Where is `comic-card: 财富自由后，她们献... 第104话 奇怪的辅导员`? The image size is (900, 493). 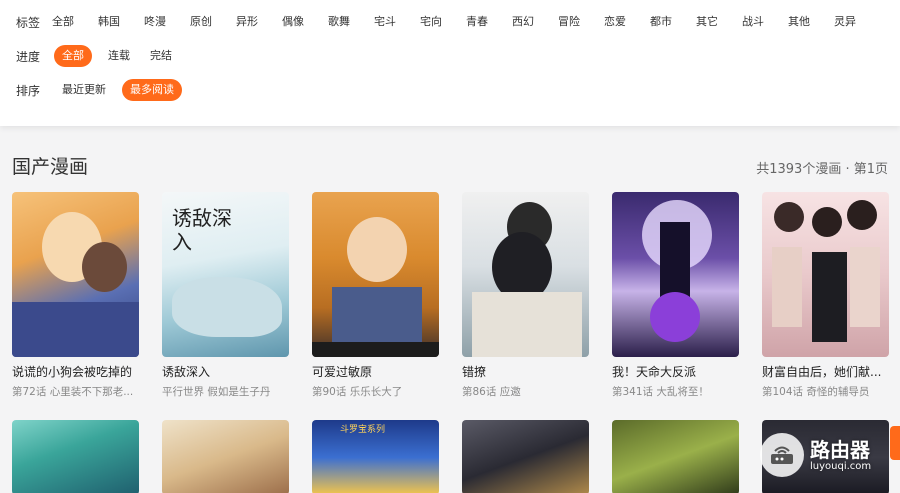
comic-card: 财富自由后，她们献... 第104话 奇怪的辅导员 is located at coordinates (825, 295).